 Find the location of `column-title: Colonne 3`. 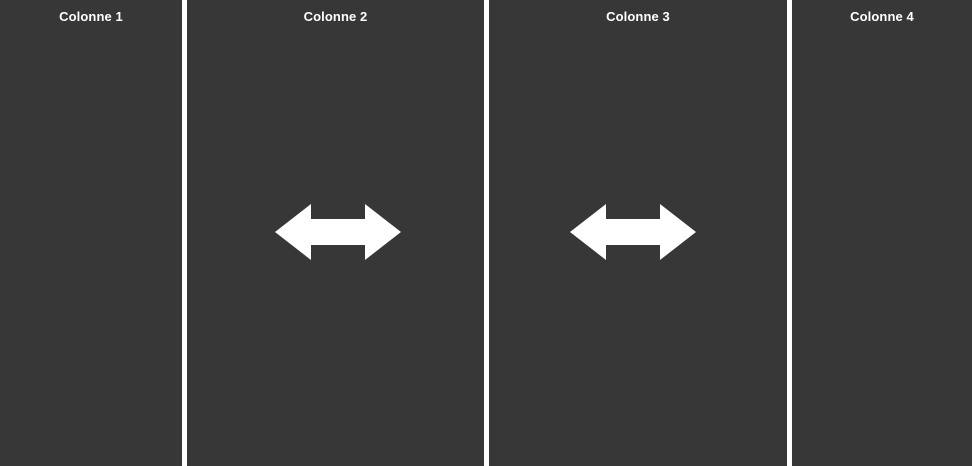

column-title: Colonne 3 is located at coordinates (638, 16).